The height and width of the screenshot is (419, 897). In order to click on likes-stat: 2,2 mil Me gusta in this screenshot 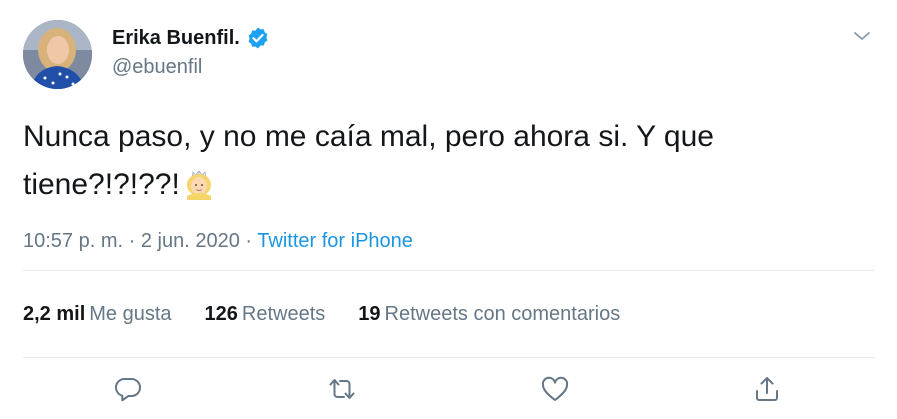, I will do `click(97, 314)`.